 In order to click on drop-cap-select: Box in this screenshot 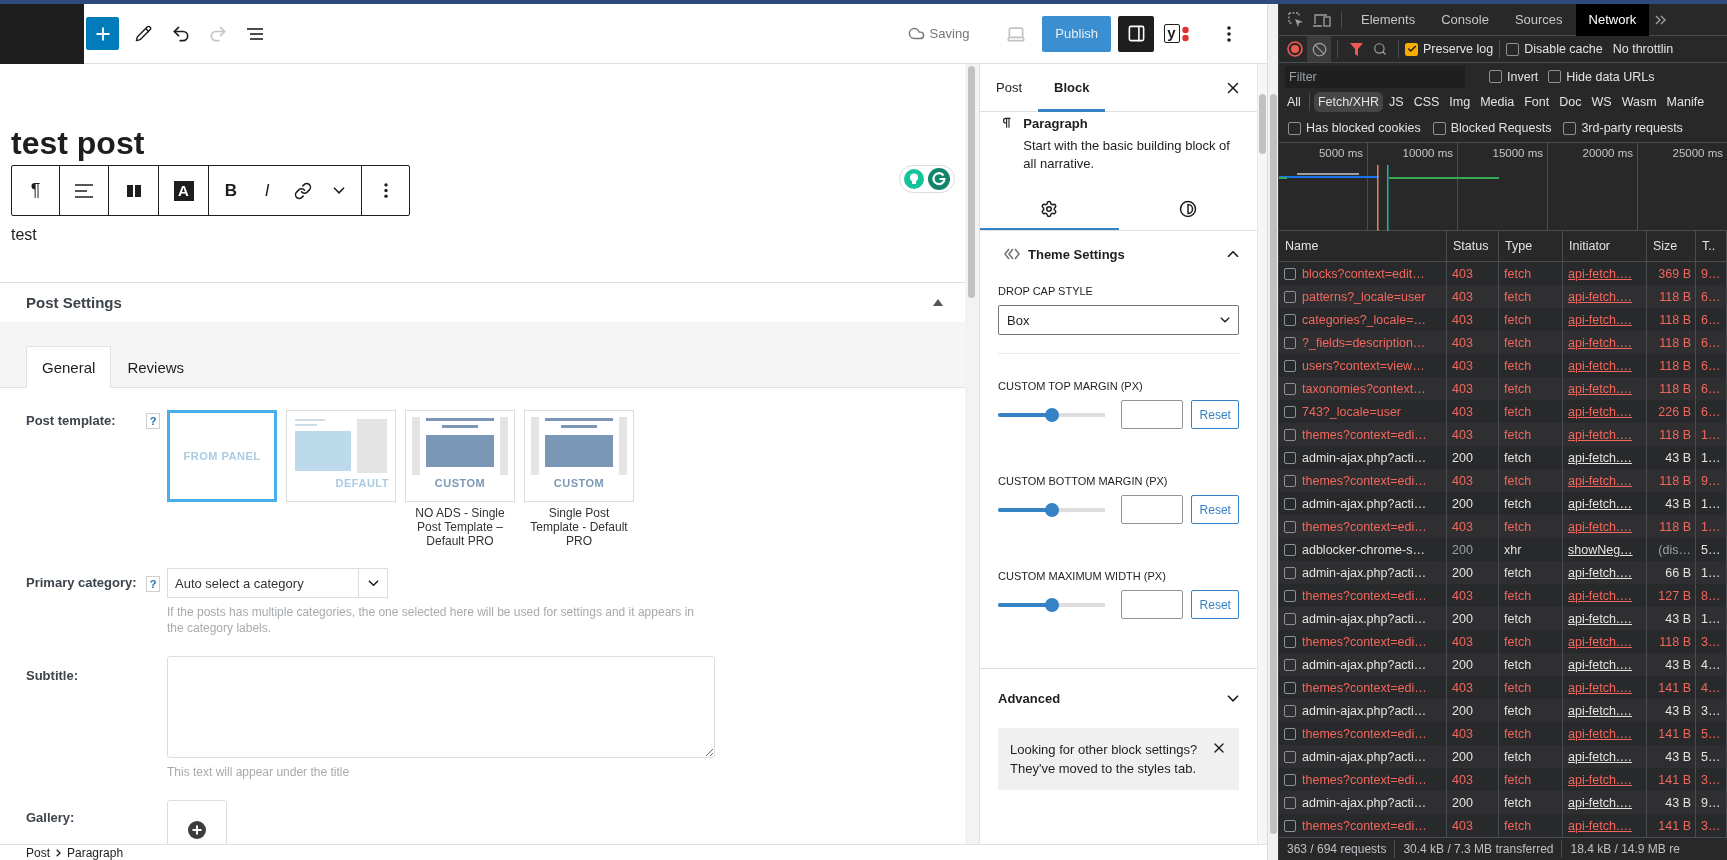, I will do `click(1118, 320)`.